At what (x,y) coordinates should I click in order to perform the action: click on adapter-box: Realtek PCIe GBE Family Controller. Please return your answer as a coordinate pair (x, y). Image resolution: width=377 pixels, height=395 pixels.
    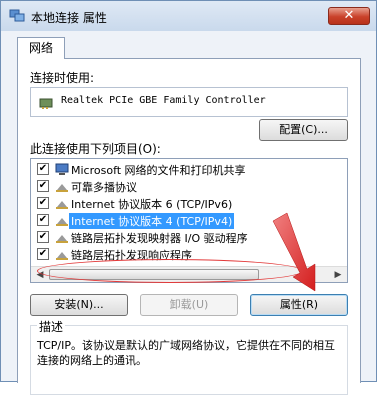
    Looking at the image, I should click on (189, 102).